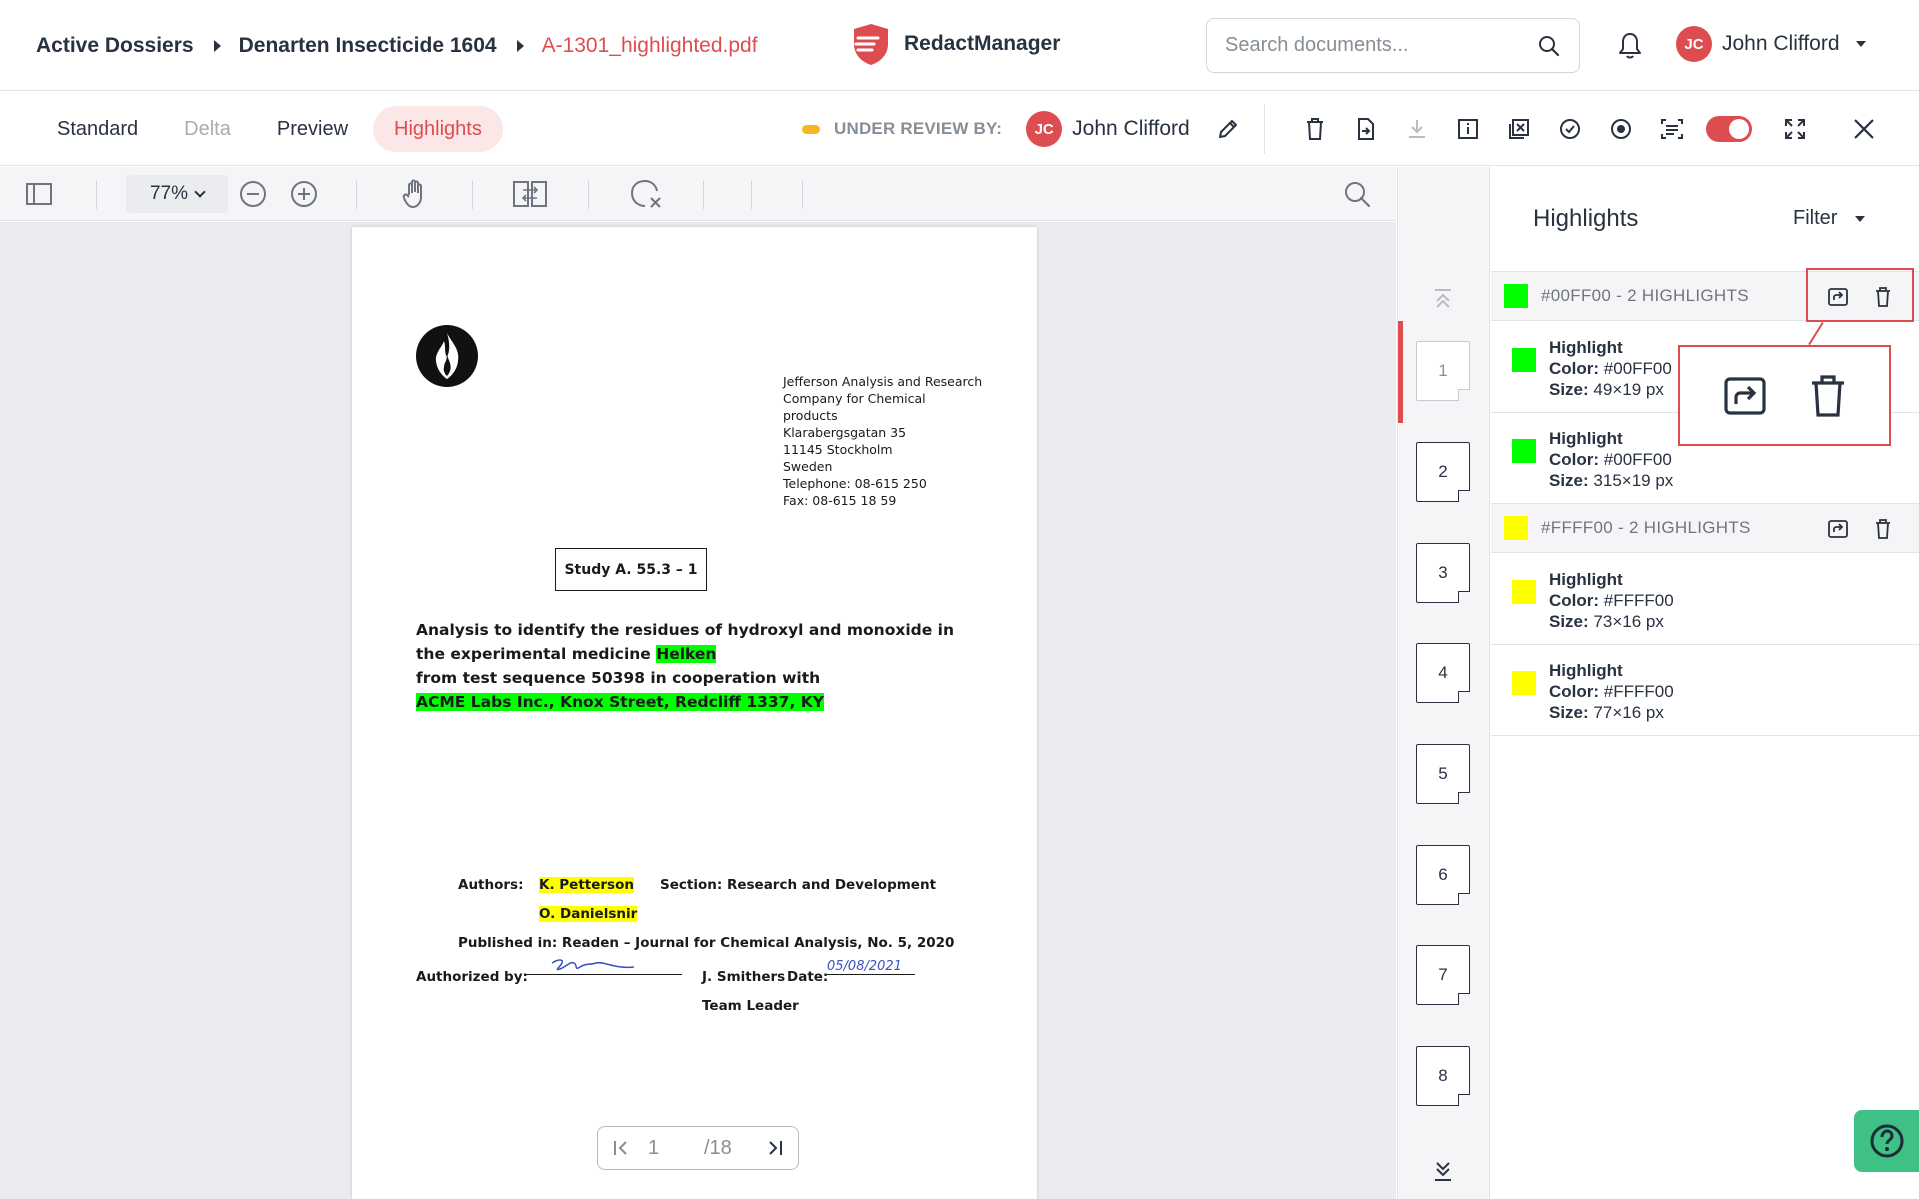 This screenshot has height=1199, width=1919. I want to click on thumbnail-page-1: 1, so click(1443, 371).